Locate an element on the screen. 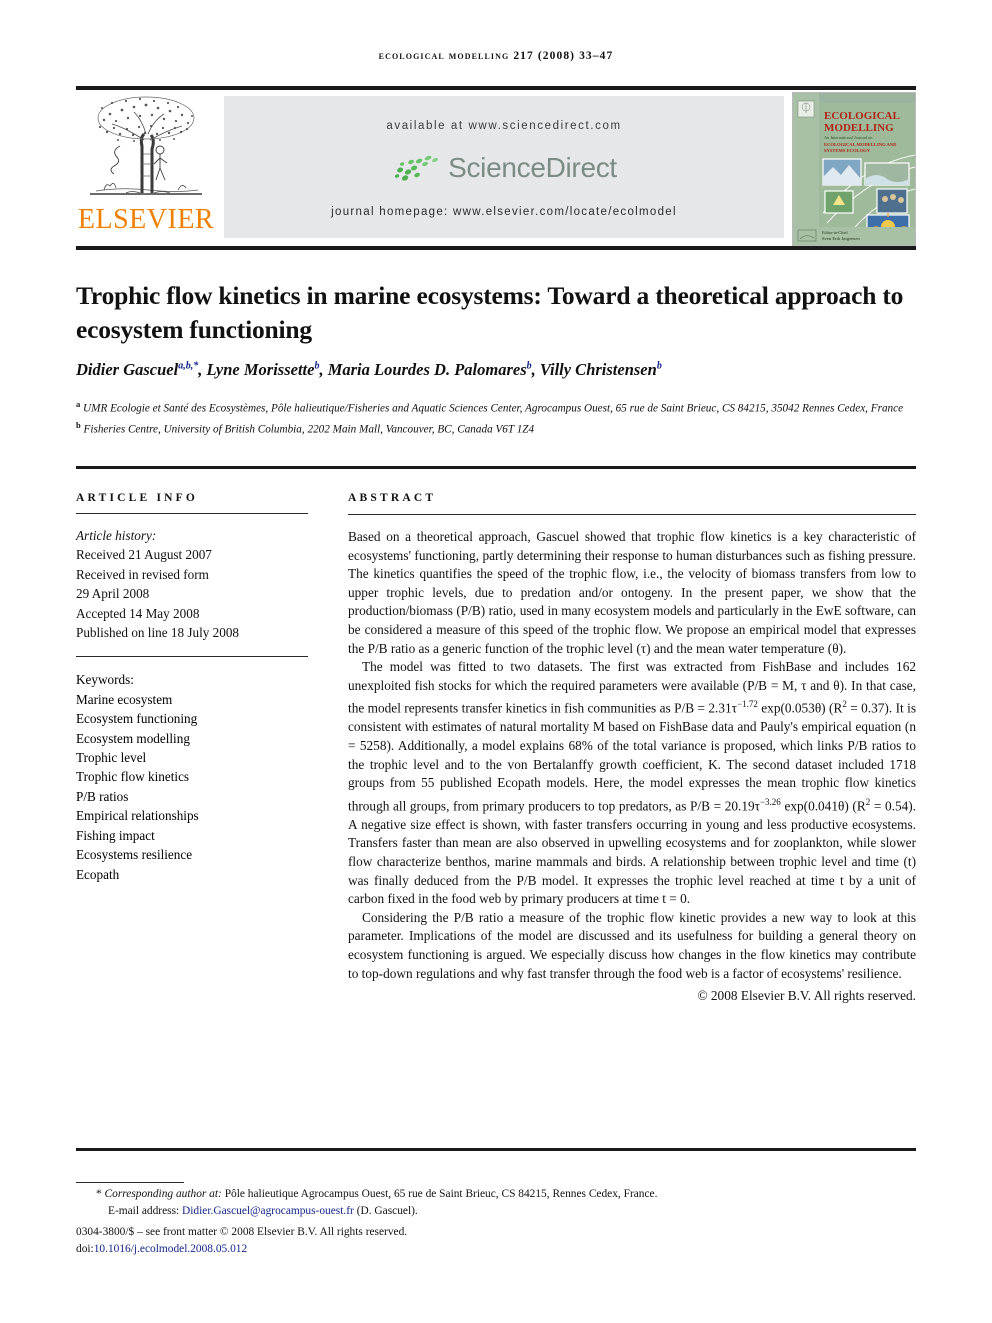 The width and height of the screenshot is (992, 1323). abstract-heading: ABSTRACT is located at coordinates (392, 498).